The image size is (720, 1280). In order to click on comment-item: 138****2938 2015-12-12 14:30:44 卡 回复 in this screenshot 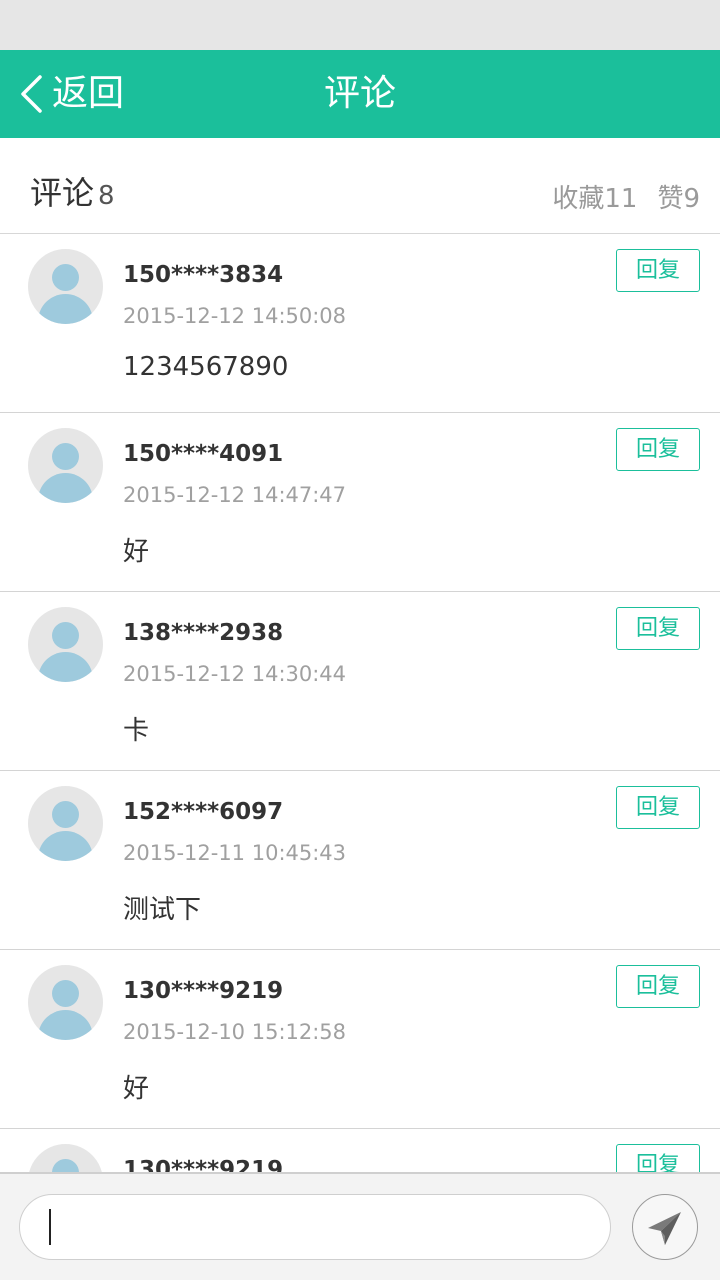, I will do `click(360, 681)`.